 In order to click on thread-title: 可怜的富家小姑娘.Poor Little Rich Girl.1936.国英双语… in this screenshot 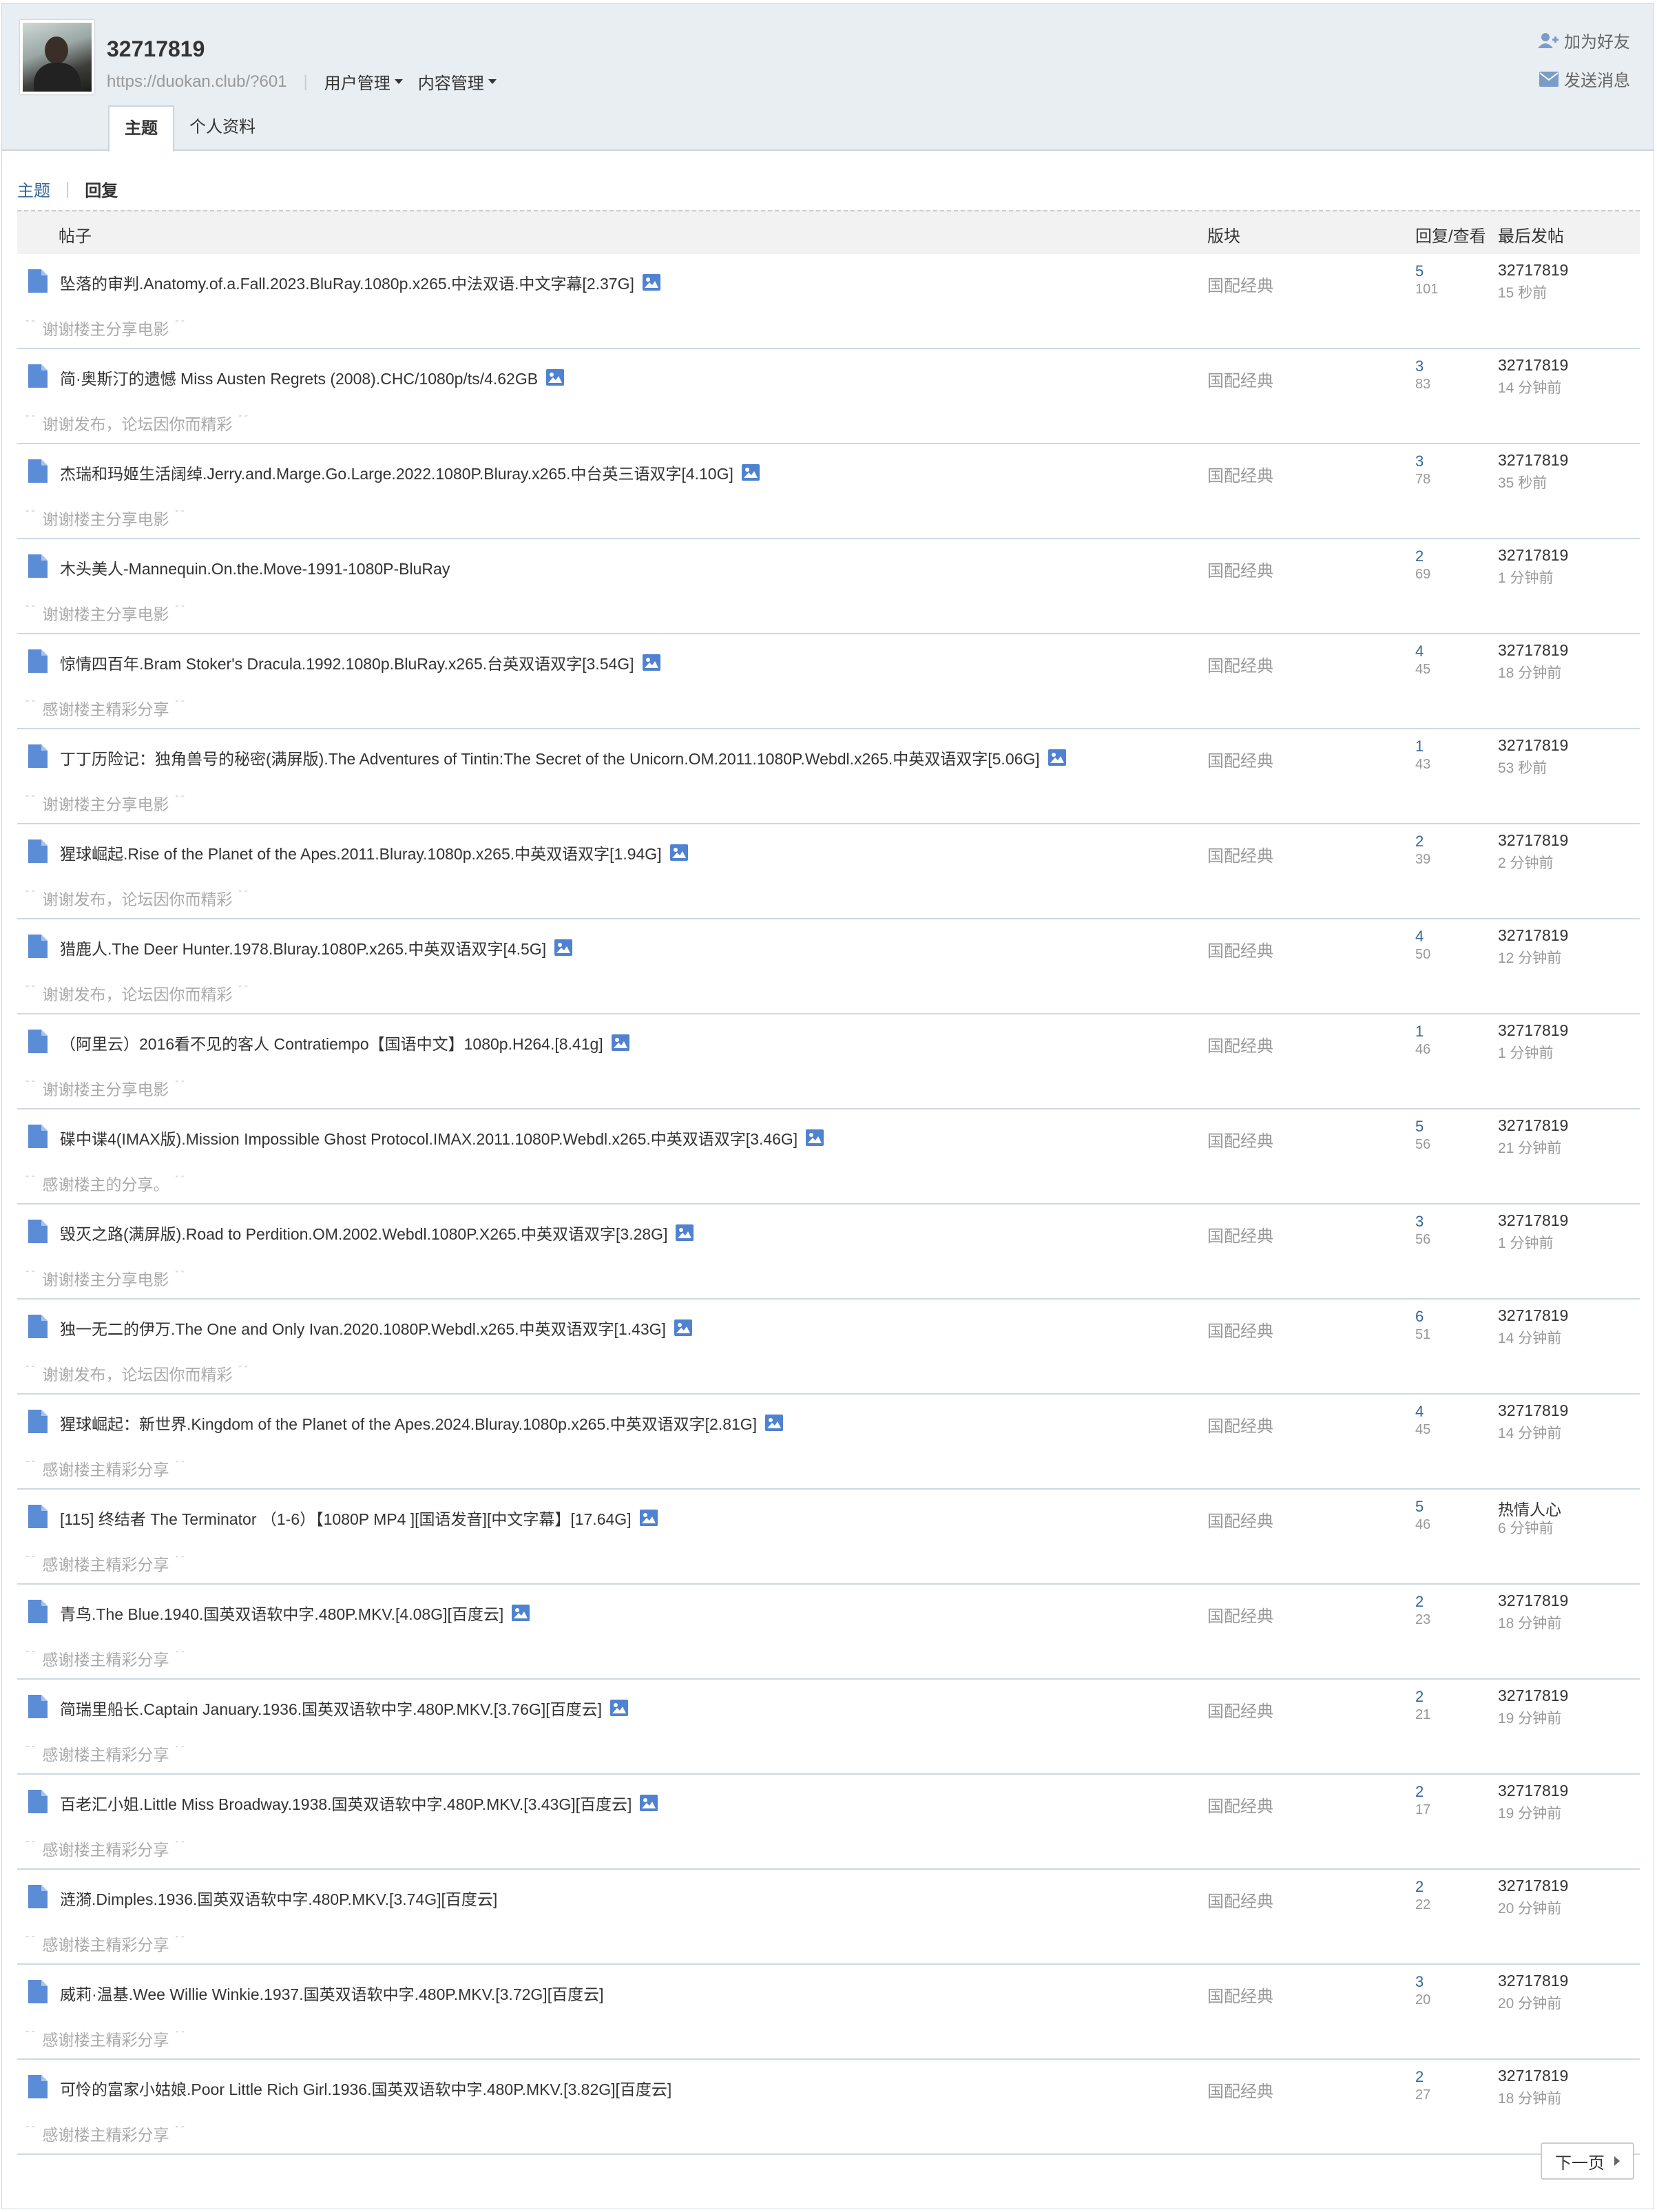, I will do `click(366, 2088)`.